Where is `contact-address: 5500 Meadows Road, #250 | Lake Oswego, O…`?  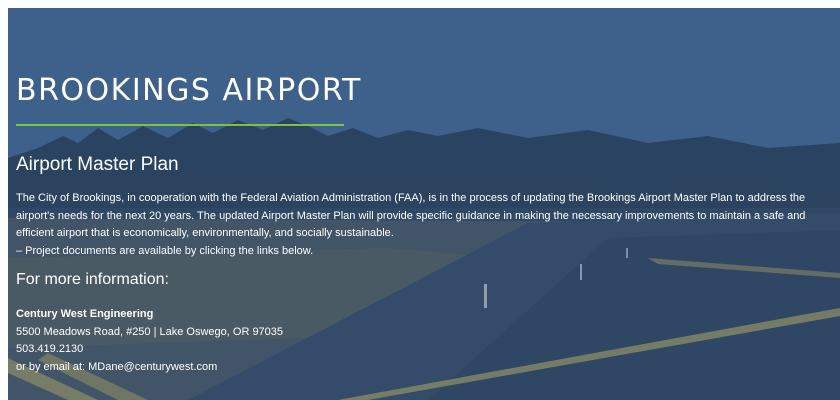
contact-address: 5500 Meadows Road, #250 | Lake Oswego, O… is located at coordinates (150, 331).